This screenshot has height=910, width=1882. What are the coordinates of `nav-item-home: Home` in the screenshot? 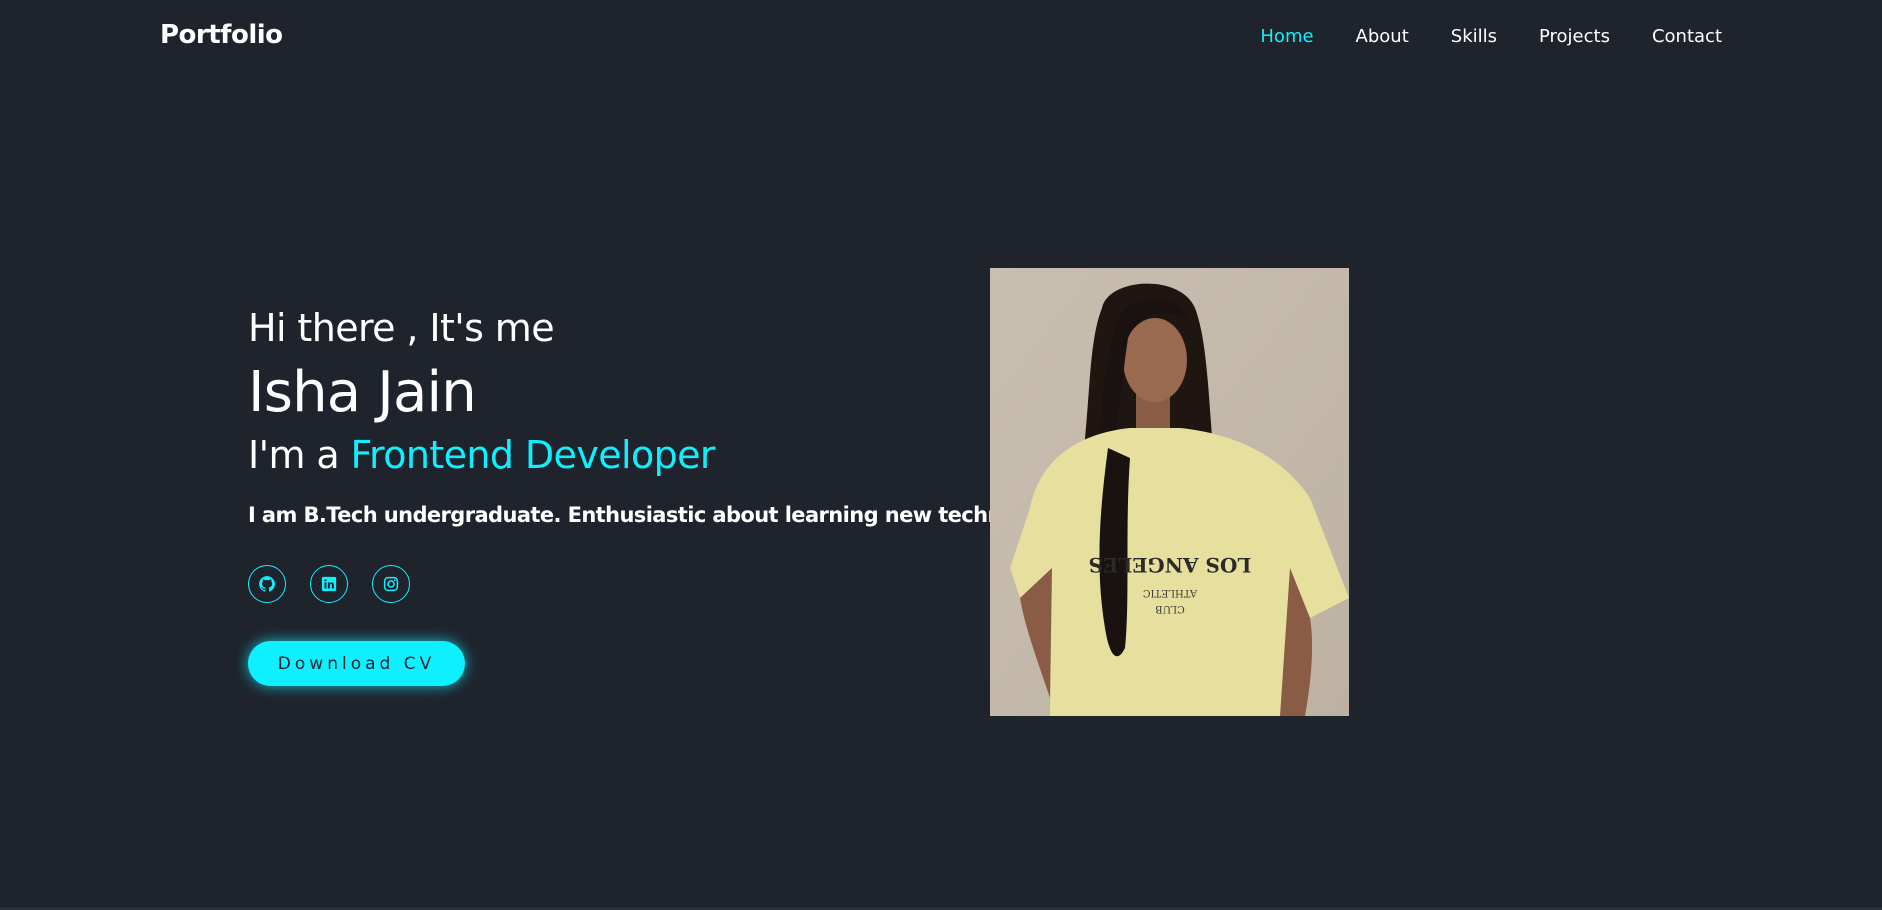 It's located at (1286, 36).